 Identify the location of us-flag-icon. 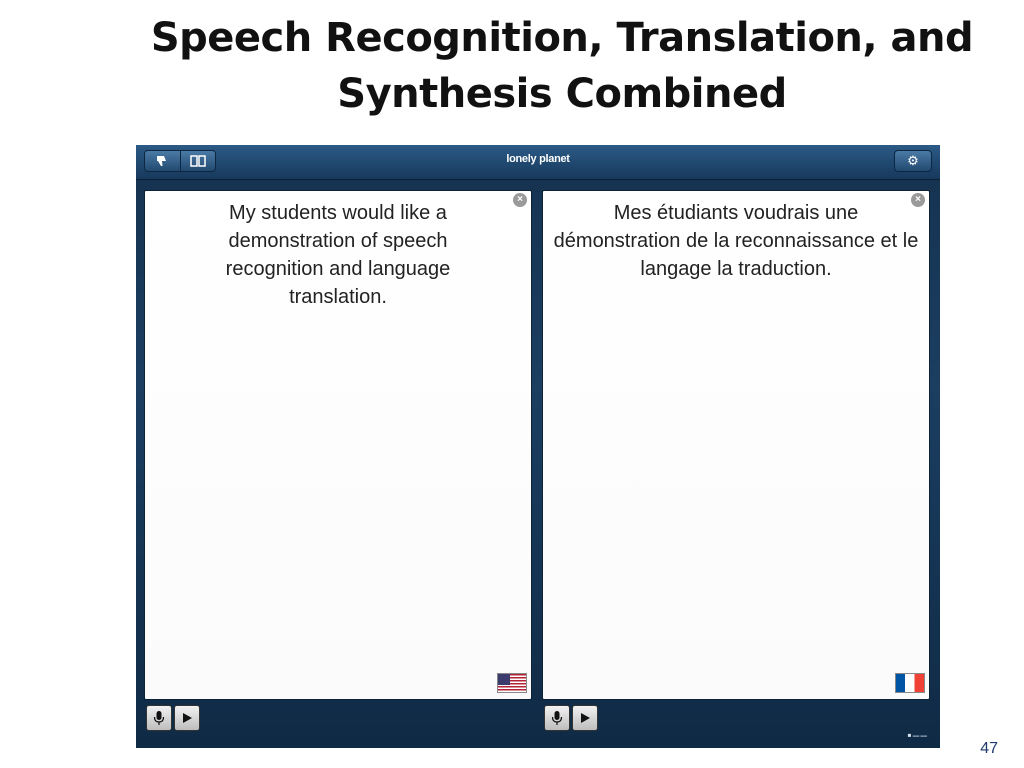
(512, 683).